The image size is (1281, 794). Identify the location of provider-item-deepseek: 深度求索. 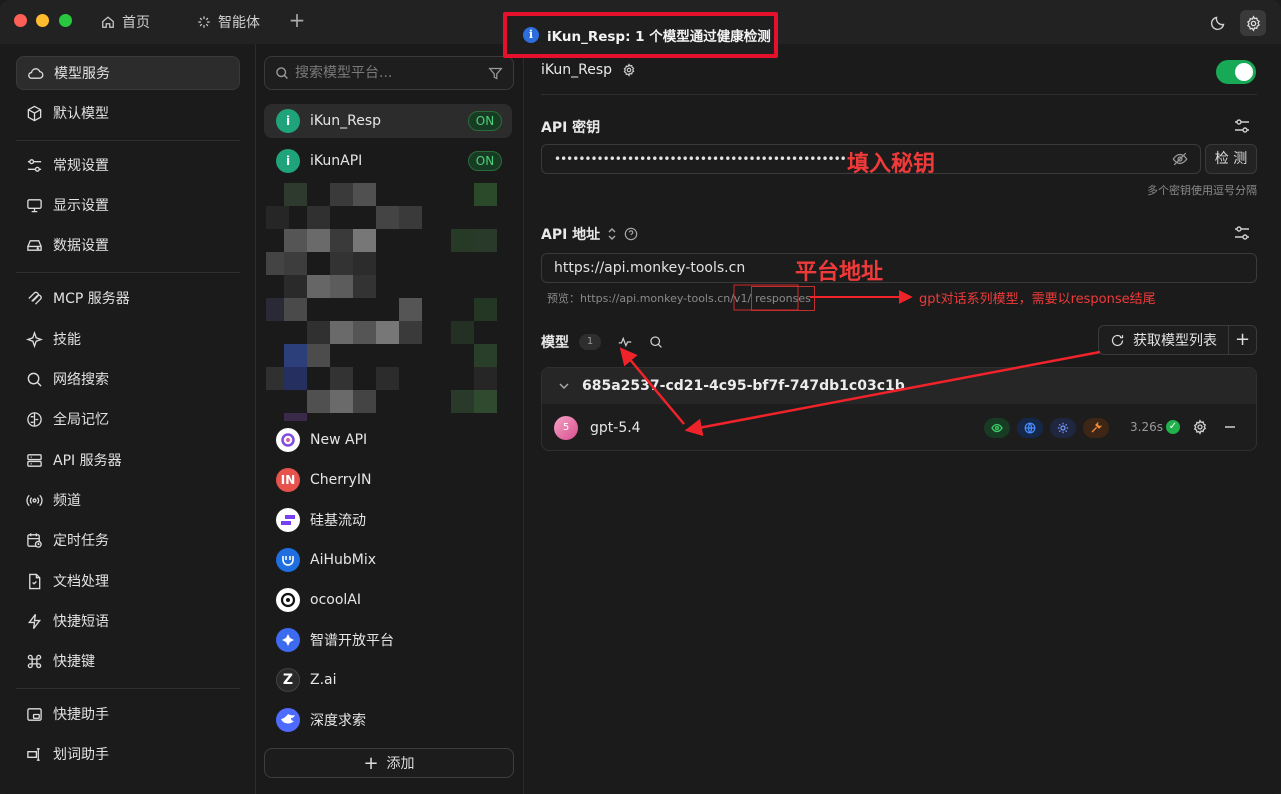
(388, 720).